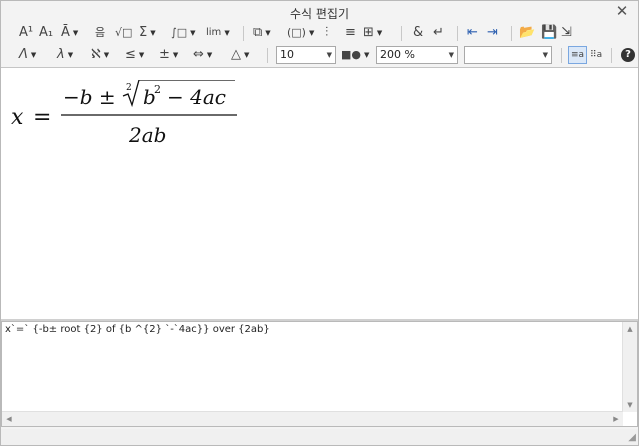 This screenshot has height=446, width=639. I want to click on fraction-label: 음, so click(100, 32).